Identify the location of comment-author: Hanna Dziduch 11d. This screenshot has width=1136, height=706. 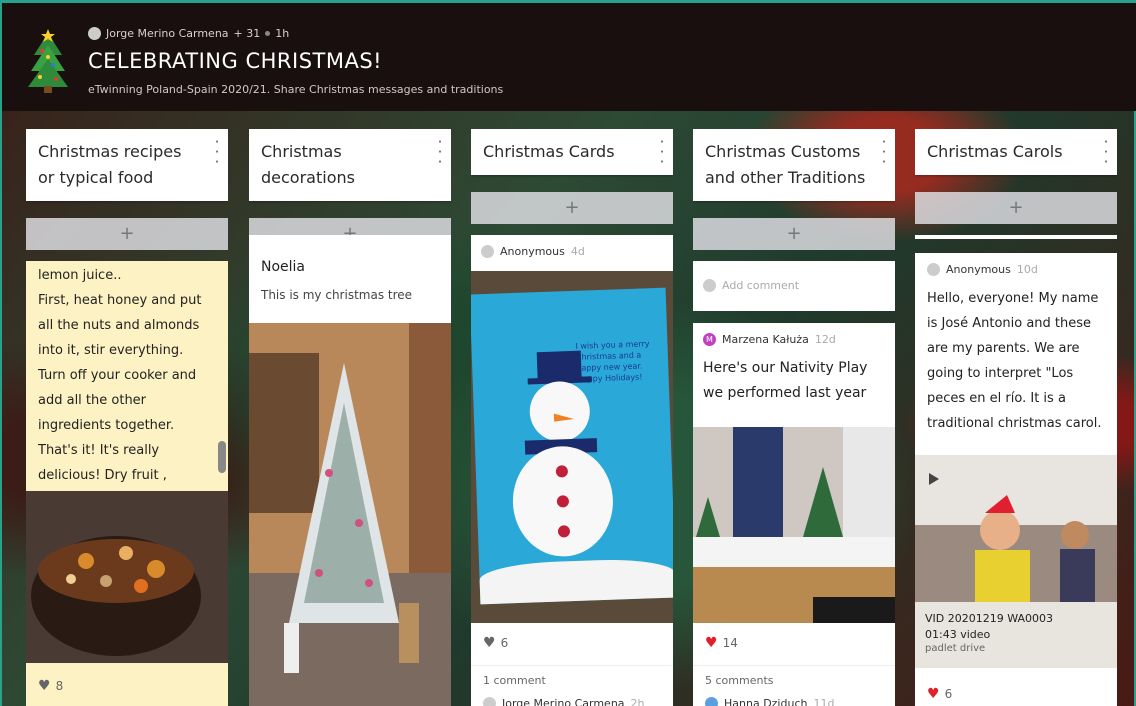
(794, 696).